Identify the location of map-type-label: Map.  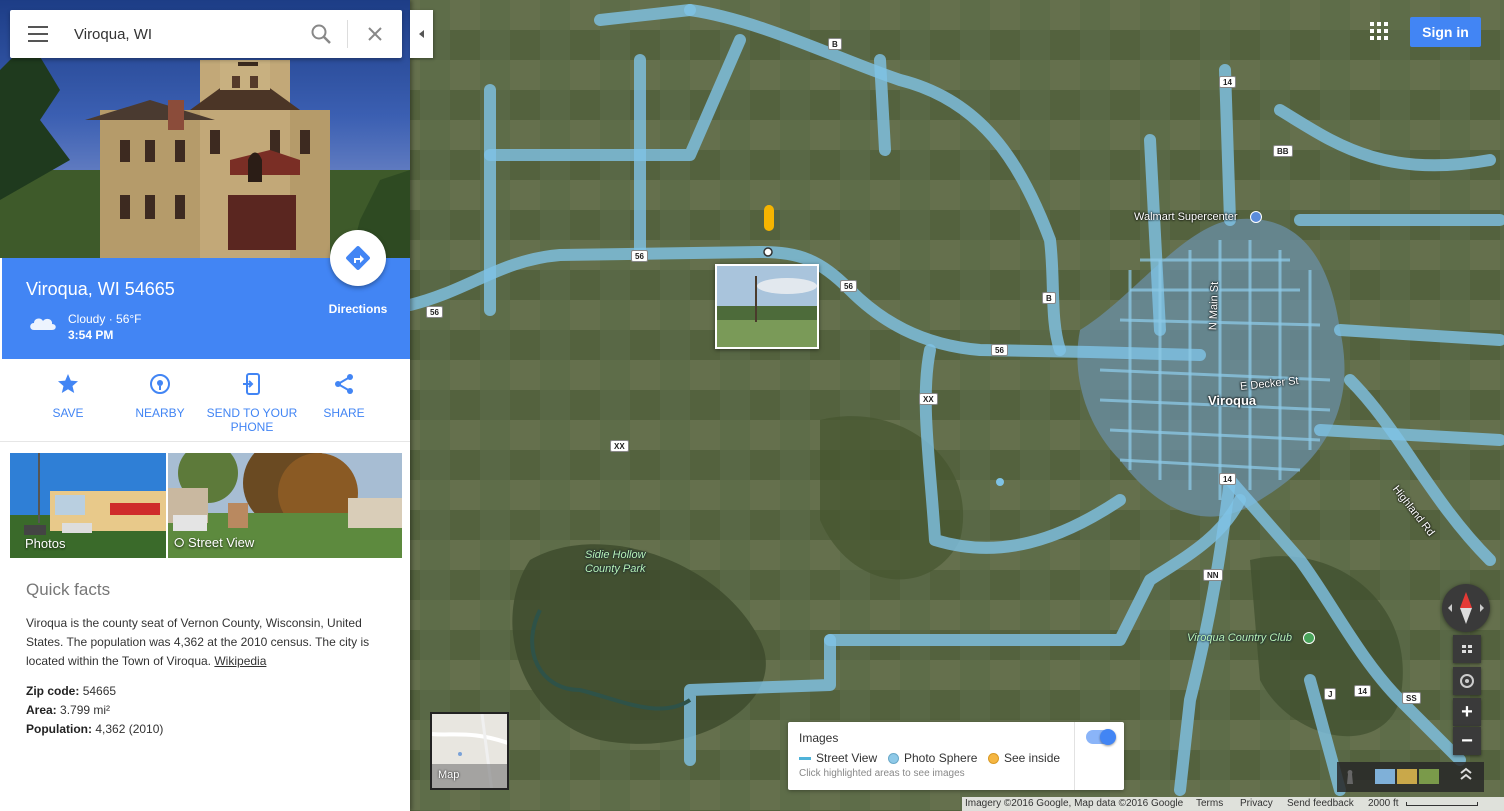
(449, 775).